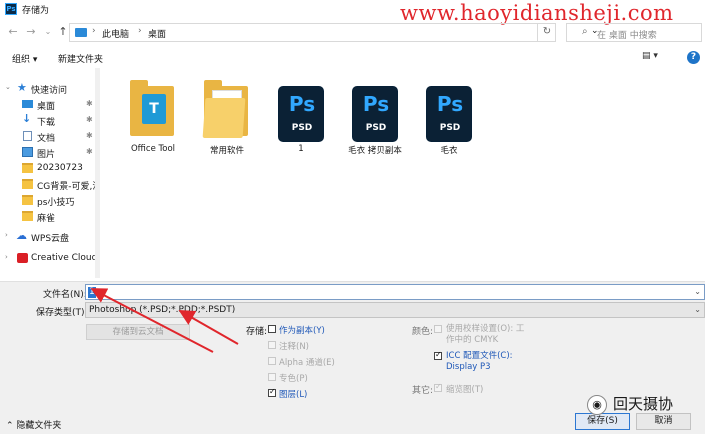 This screenshot has width=705, height=434. Describe the element at coordinates (395, 310) in the screenshot. I see `filetype-select: Photoshop (*.PSD;*.PDD;*.PSDT) ⌄` at that location.